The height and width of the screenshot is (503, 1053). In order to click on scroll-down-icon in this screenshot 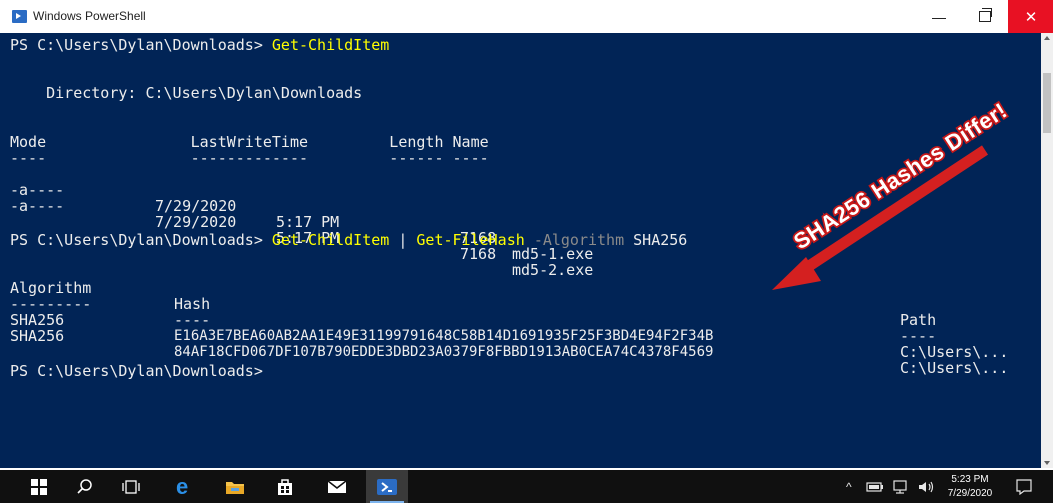, I will do `click(1047, 463)`.